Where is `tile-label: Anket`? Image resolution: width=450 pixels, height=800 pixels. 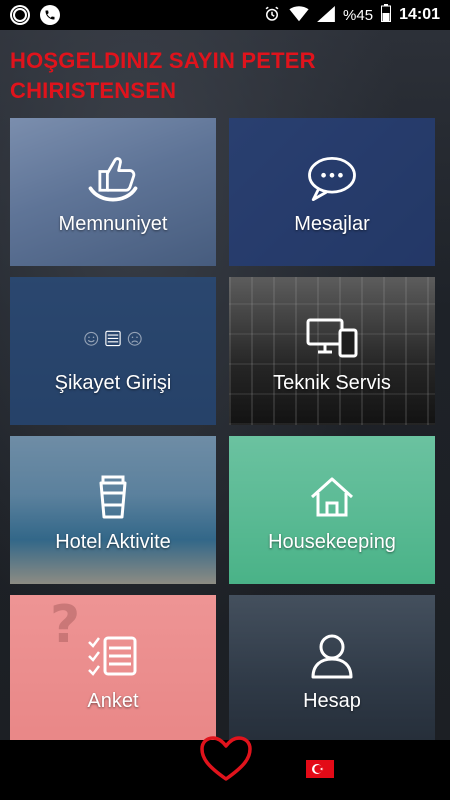
tile-label: Anket is located at coordinates (113, 700).